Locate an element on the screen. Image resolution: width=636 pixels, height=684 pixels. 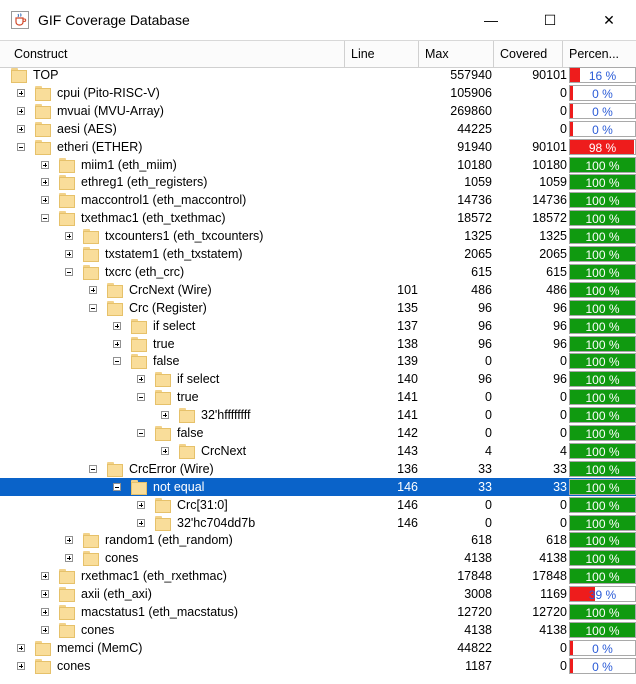
tree-row: aesi (AES) 44225 0 0 % is located at coordinates (318, 129).